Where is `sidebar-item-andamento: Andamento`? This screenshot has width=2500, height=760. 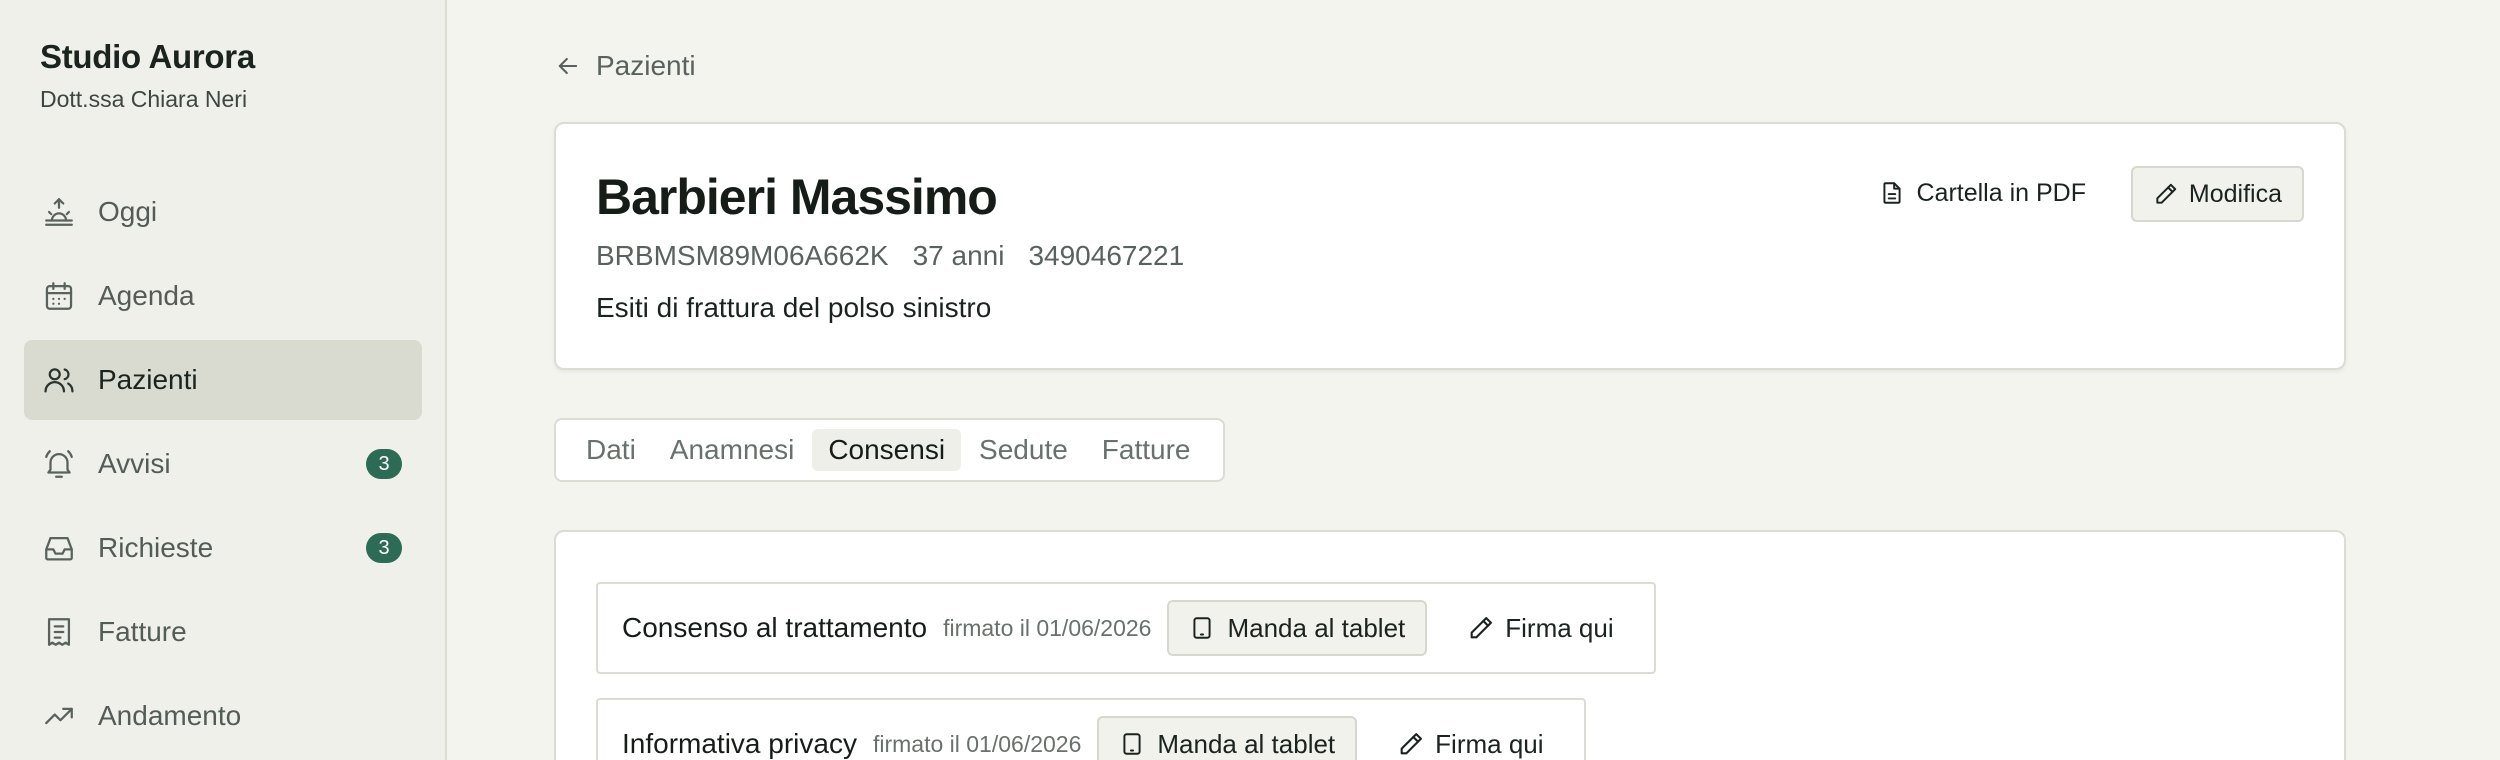 sidebar-item-andamento: Andamento is located at coordinates (223, 716).